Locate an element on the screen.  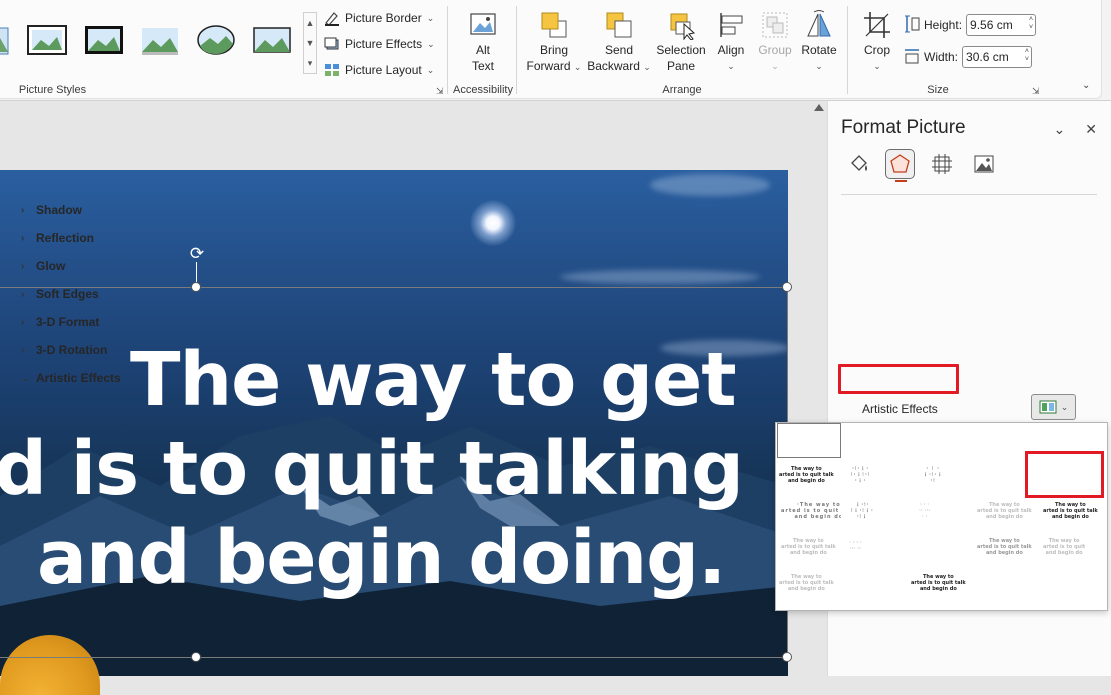
alt-text-label-1: Alt is located at coordinates (482, 50).